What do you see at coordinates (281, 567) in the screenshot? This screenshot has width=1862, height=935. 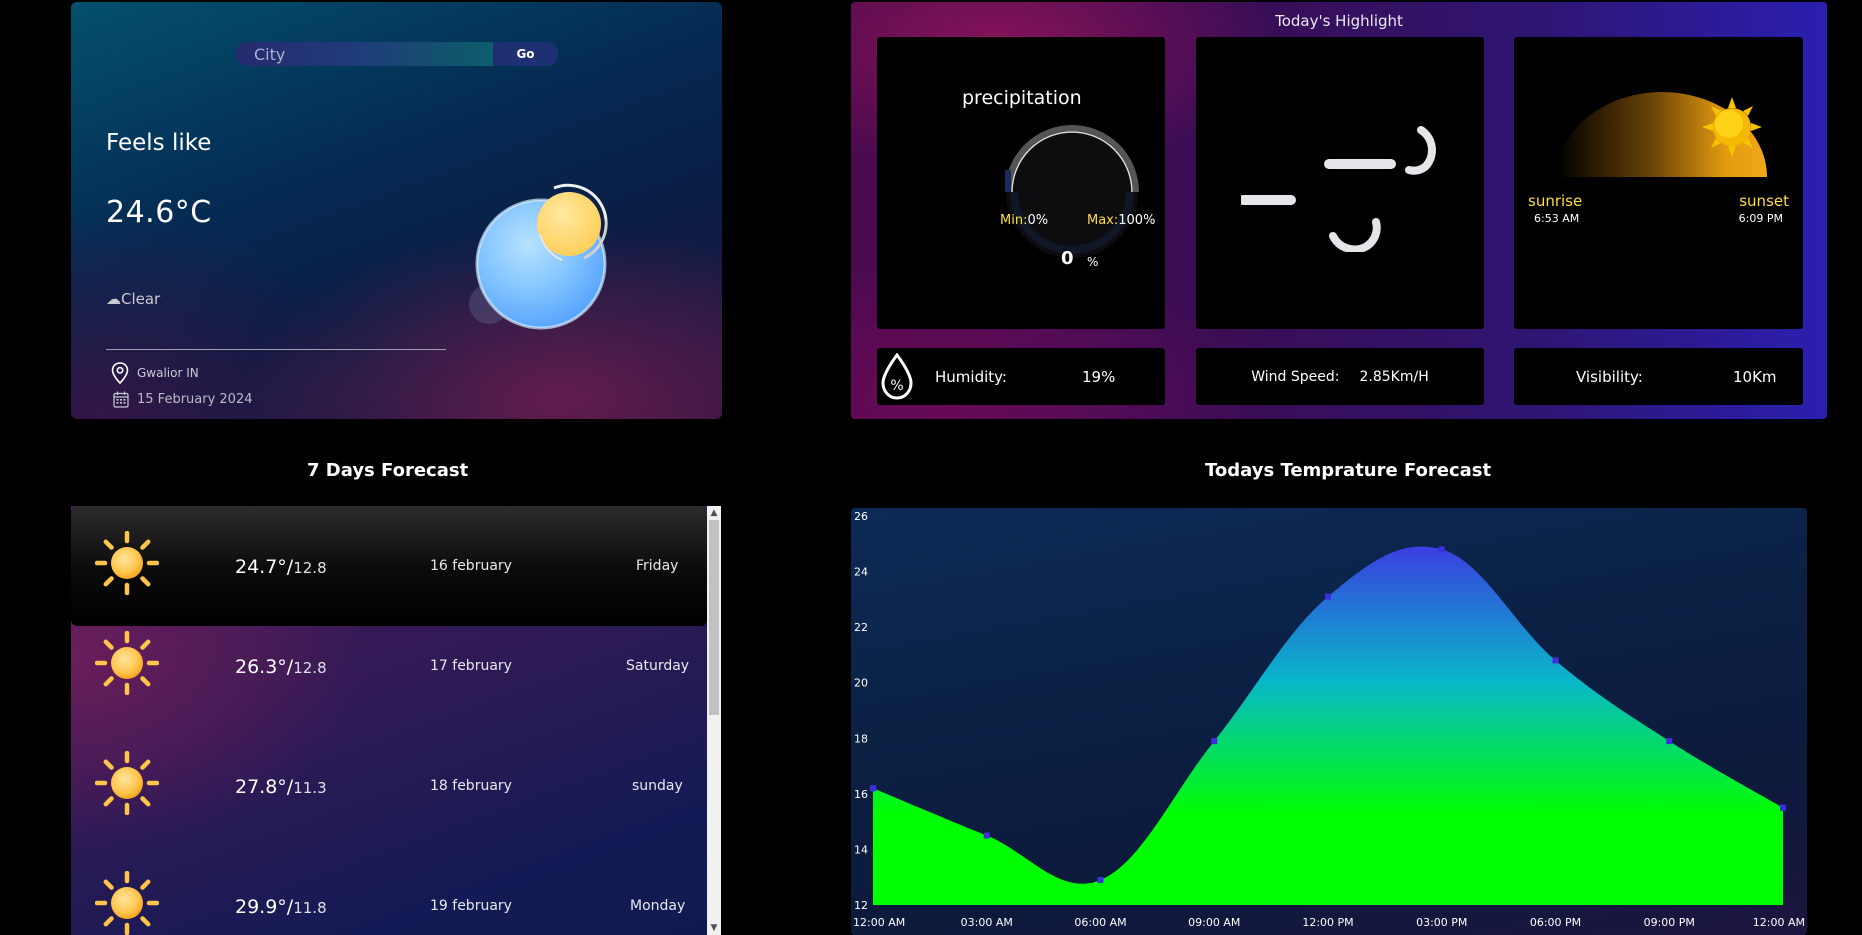 I see `forecast-temperature: 24.7°/12.8` at bounding box center [281, 567].